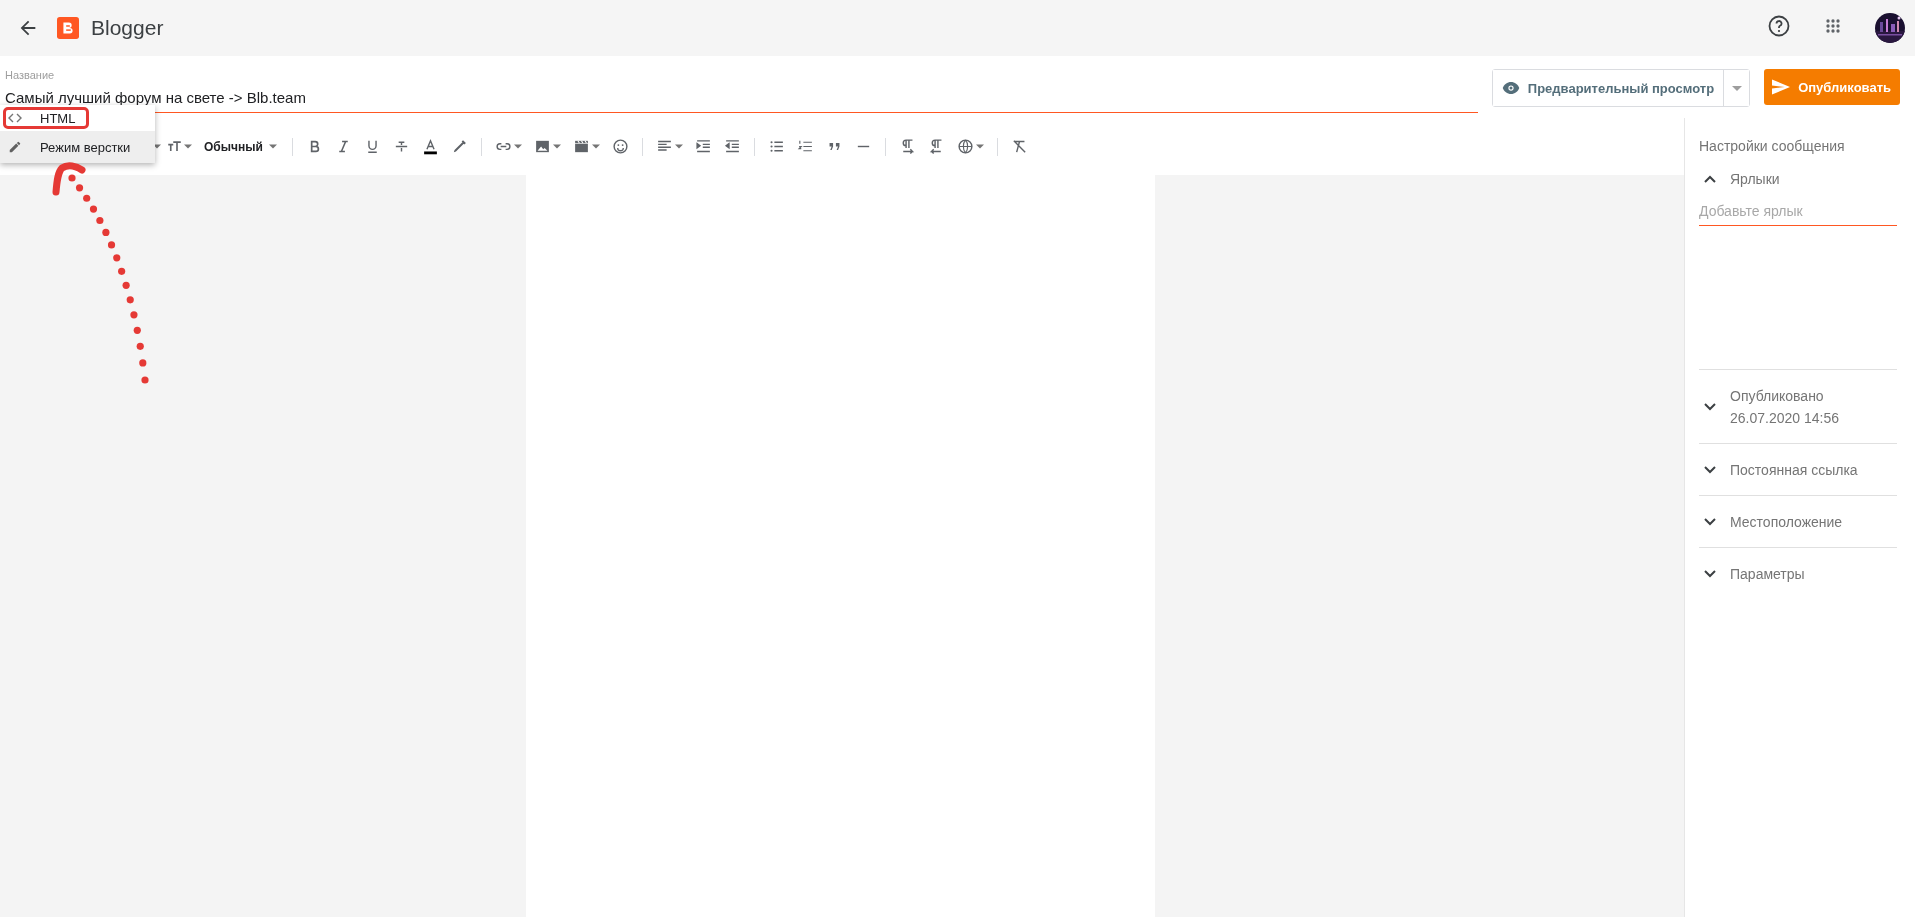 This screenshot has height=917, width=1915. I want to click on publish-button: Опубликовать, so click(1832, 87).